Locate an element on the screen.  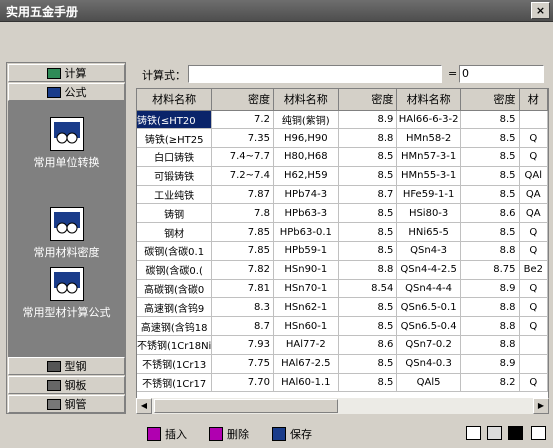
table-cell: 铸铁(≥HT25 is located at coordinates (175, 138).